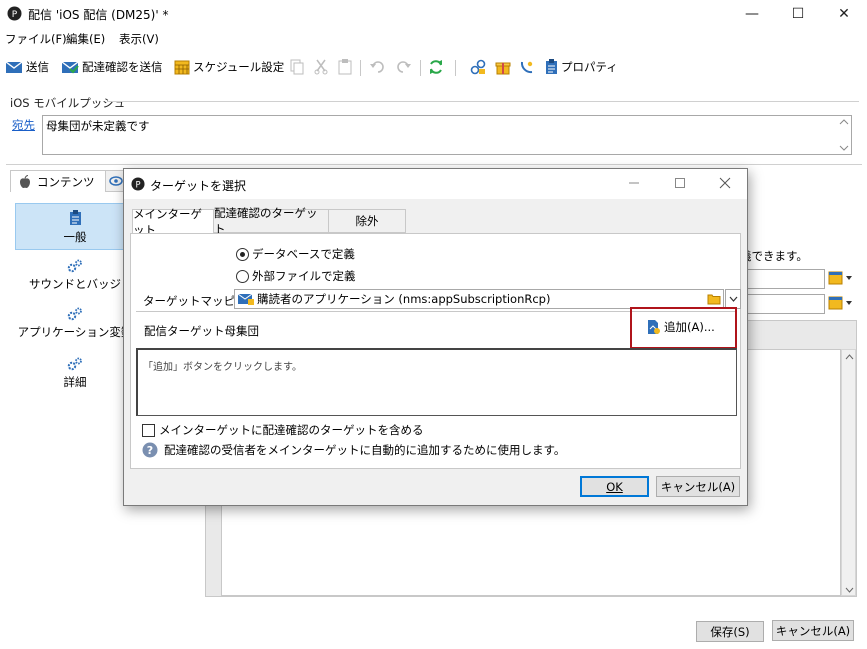 The height and width of the screenshot is (649, 867). I want to click on menu-file: ファイル(F), so click(36, 39).